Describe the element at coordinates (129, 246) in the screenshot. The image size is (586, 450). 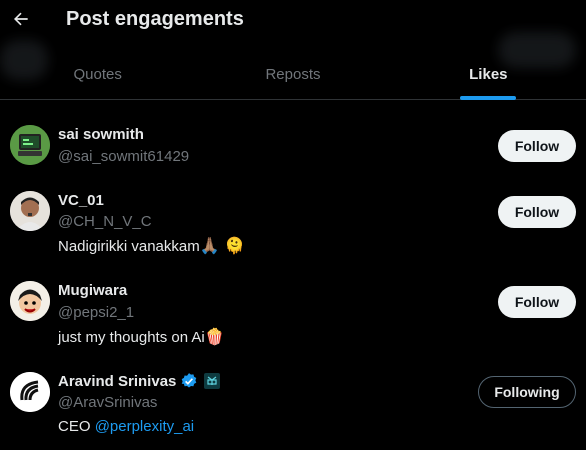
I see `bio-text: Nadigirikki vanakkam` at that location.